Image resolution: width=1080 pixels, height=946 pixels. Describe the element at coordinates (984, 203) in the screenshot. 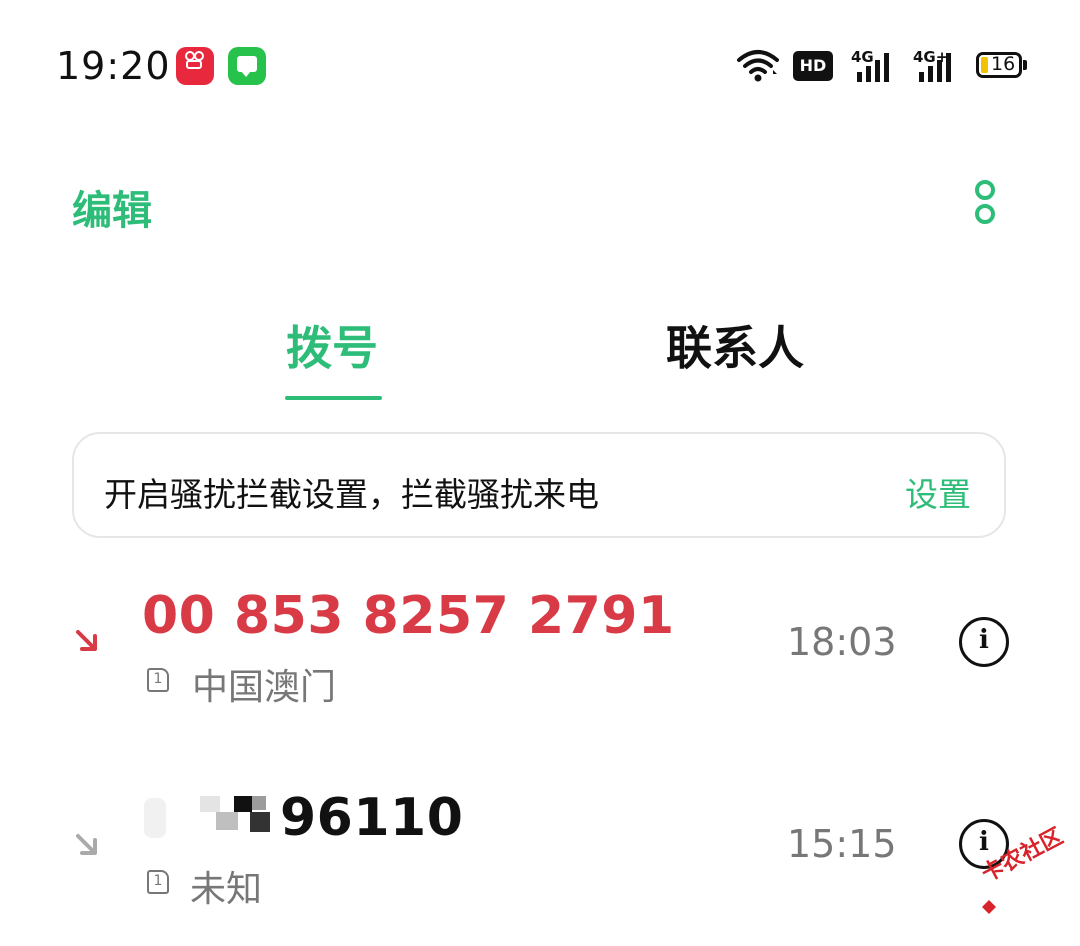

I see `more-vertical-icon` at that location.